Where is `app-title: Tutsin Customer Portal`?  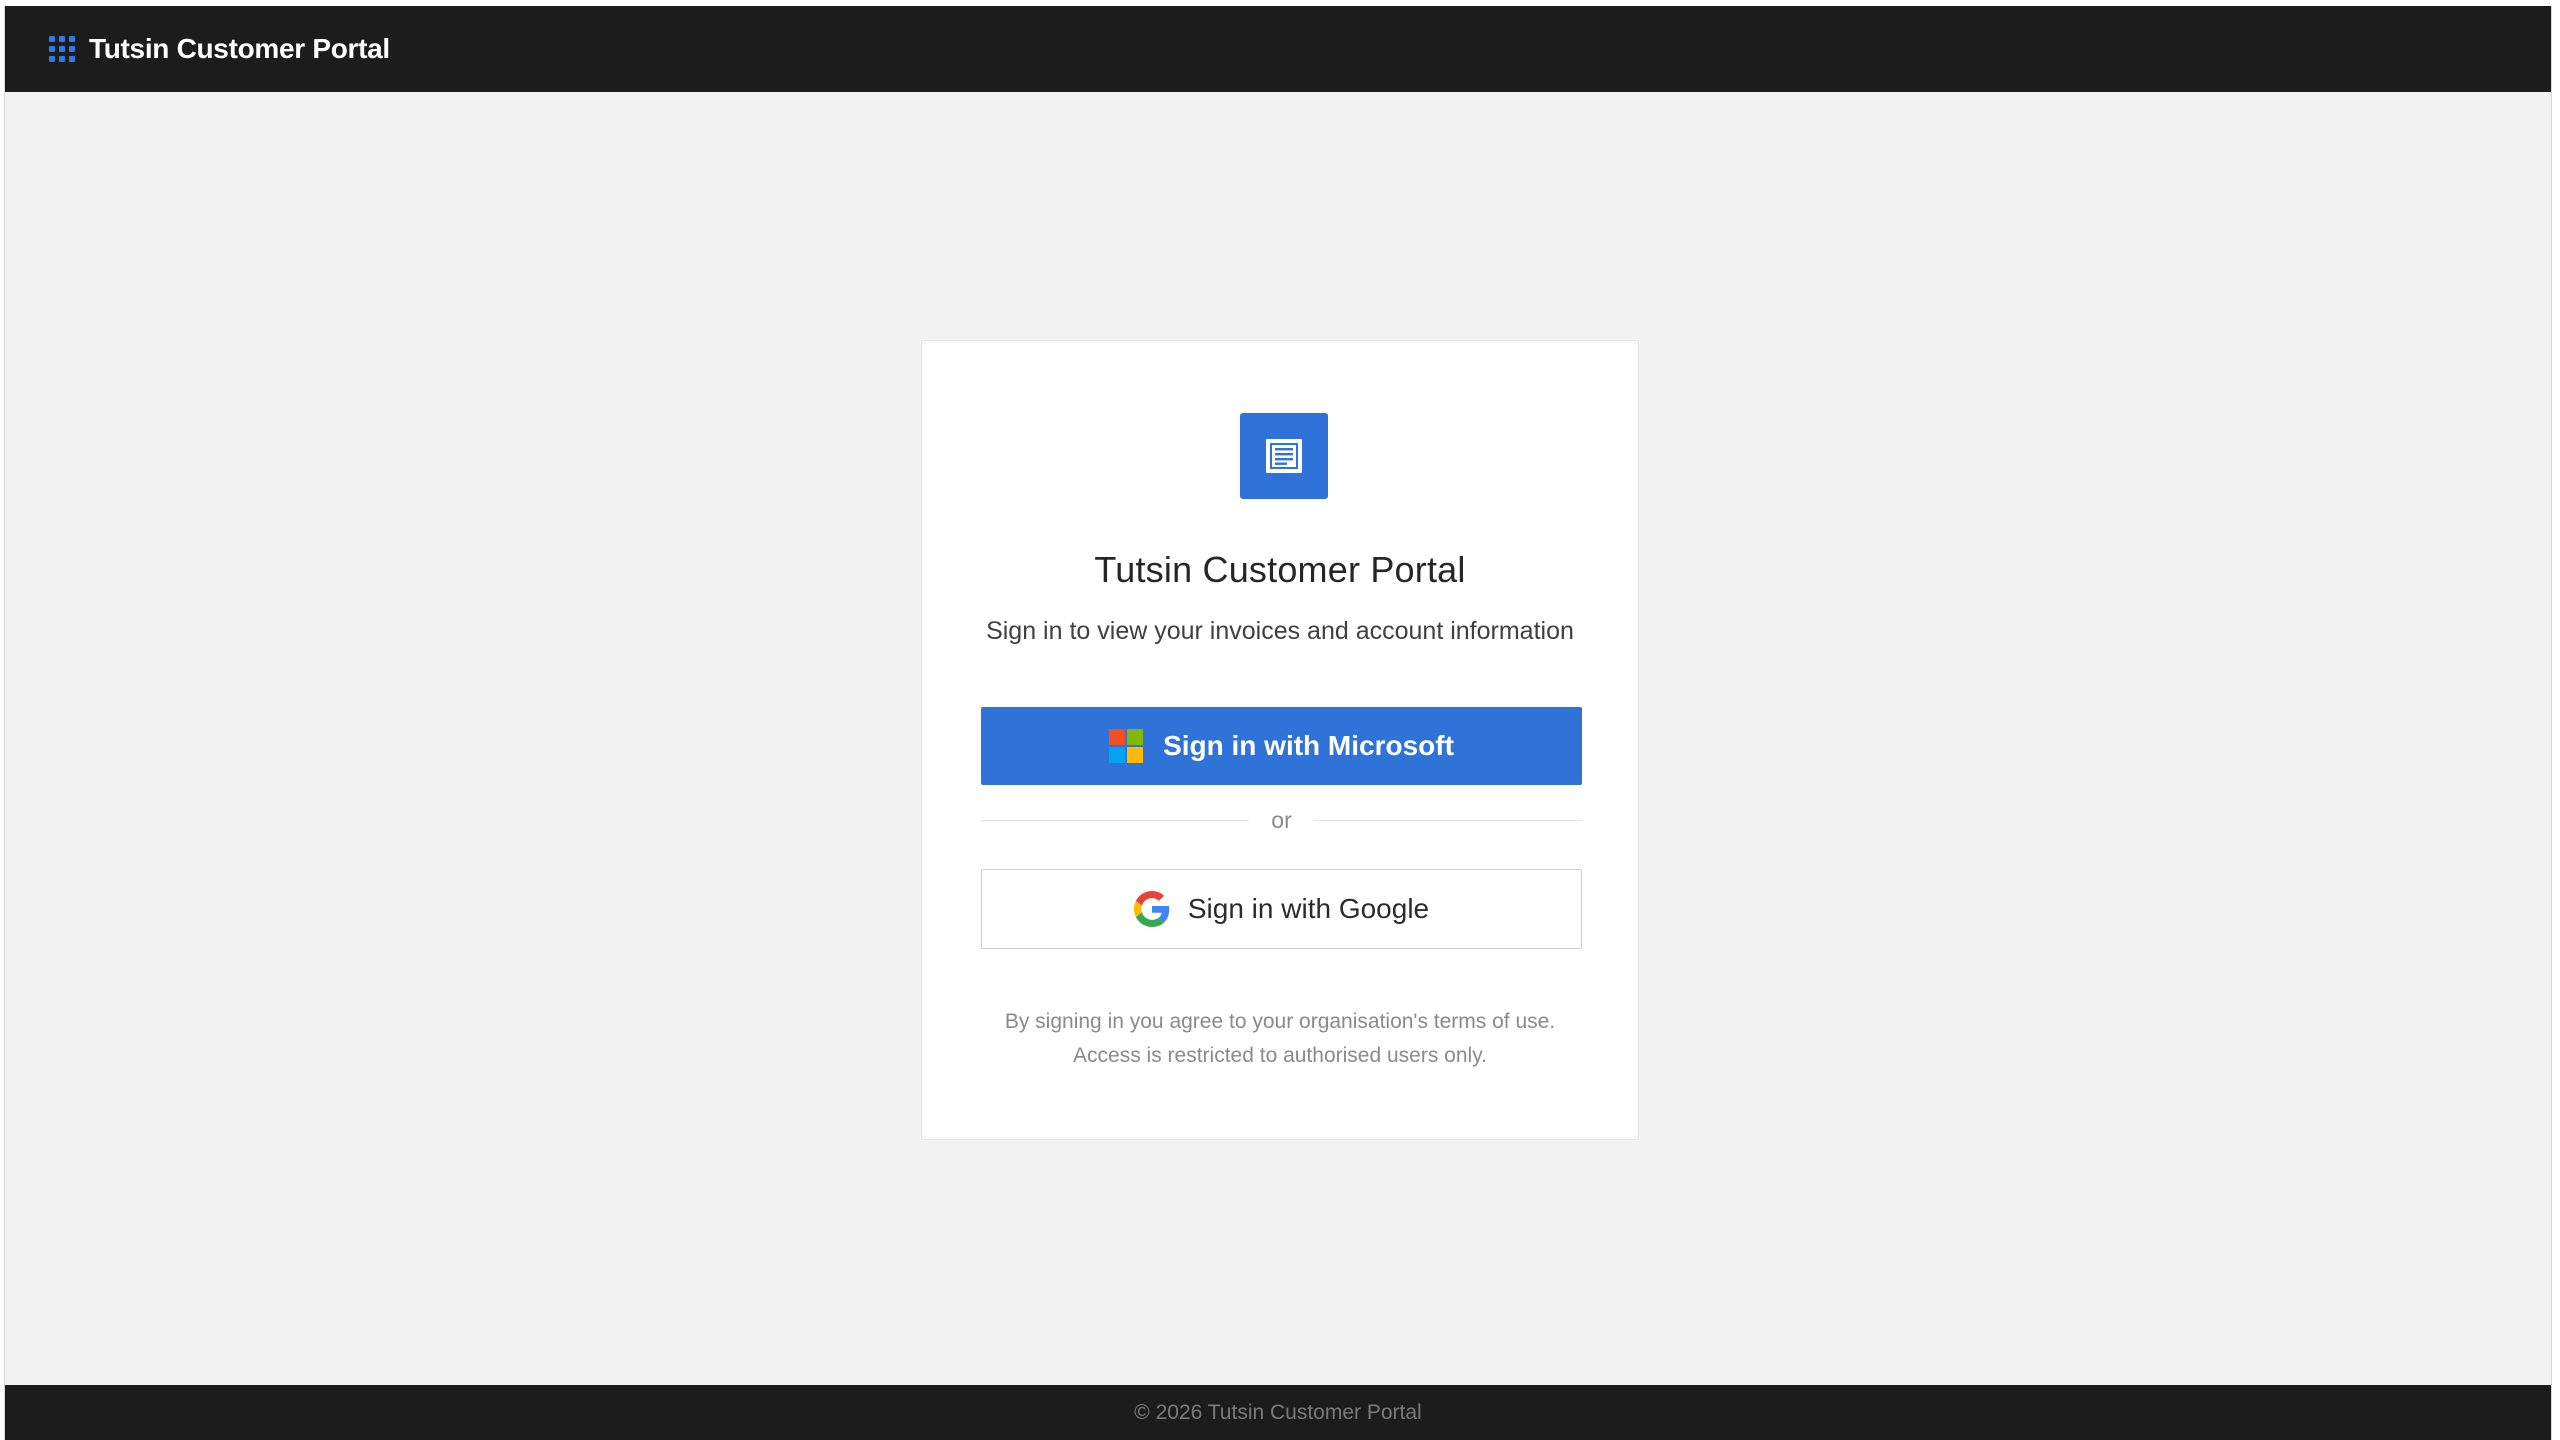
app-title: Tutsin Customer Portal is located at coordinates (239, 49).